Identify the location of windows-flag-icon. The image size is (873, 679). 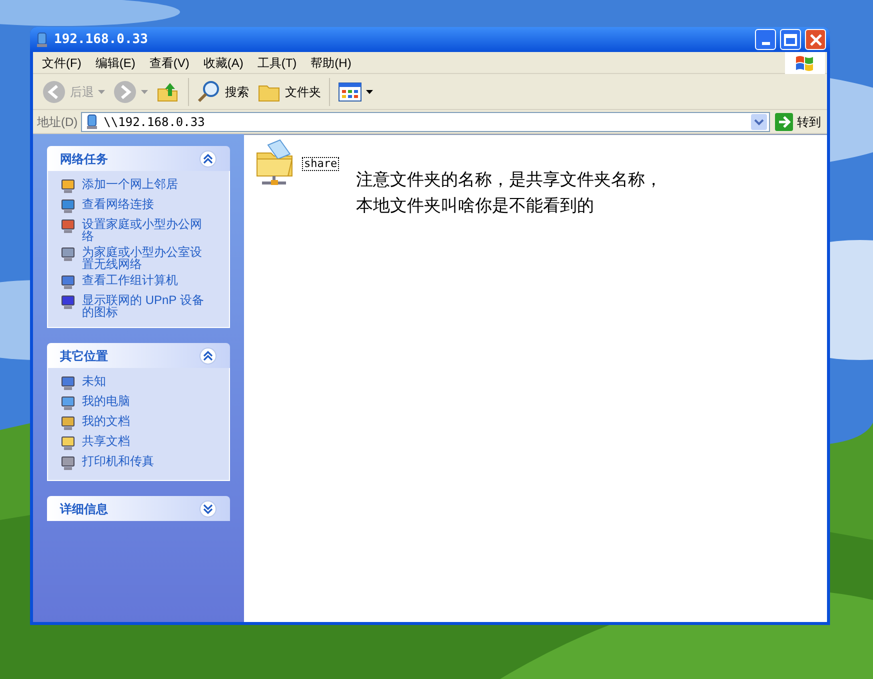
(805, 63).